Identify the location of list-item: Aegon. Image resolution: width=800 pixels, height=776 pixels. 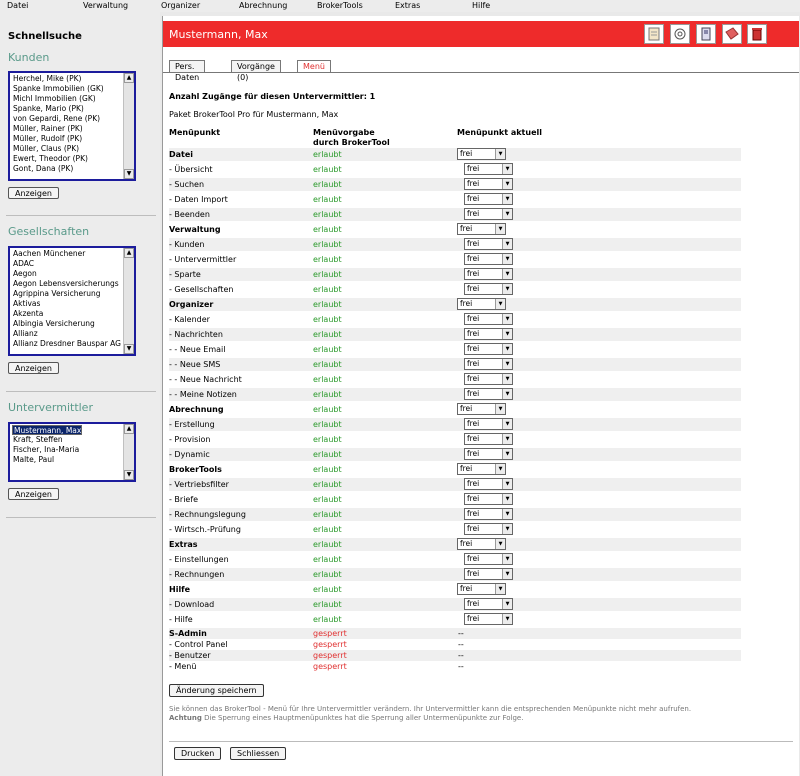
(67, 274).